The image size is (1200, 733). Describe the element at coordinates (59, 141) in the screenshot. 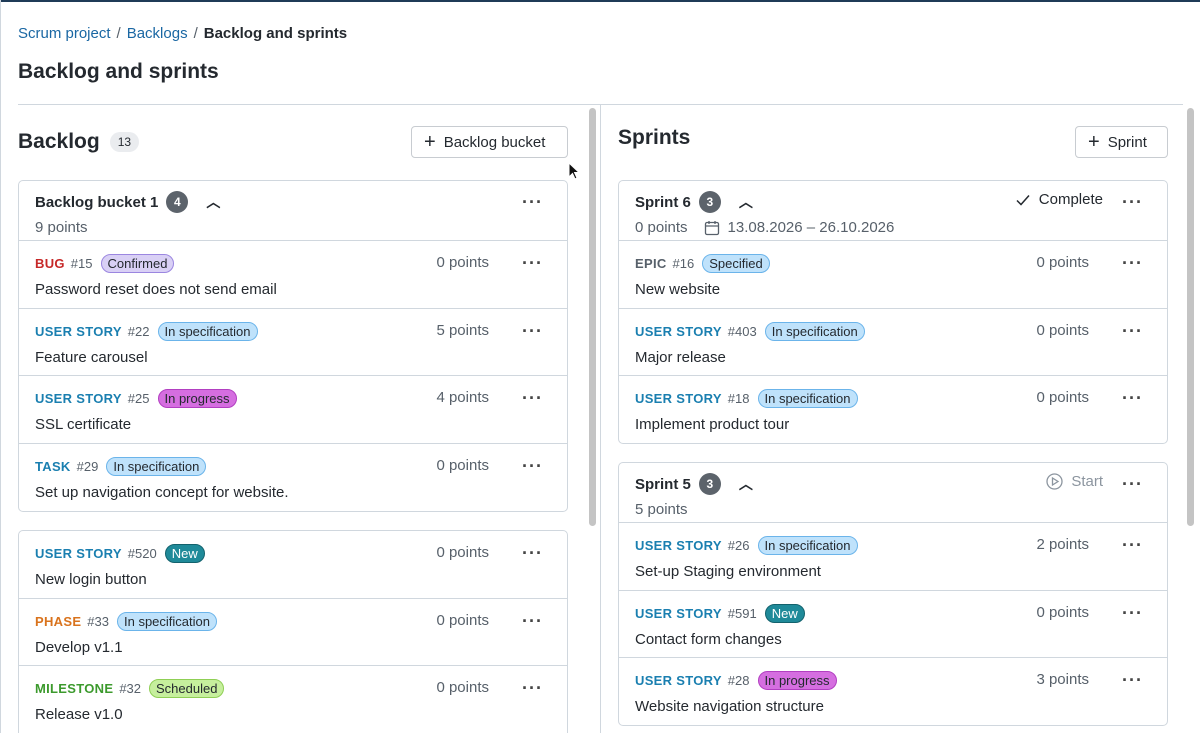

I see `backlog-title: Backlog` at that location.